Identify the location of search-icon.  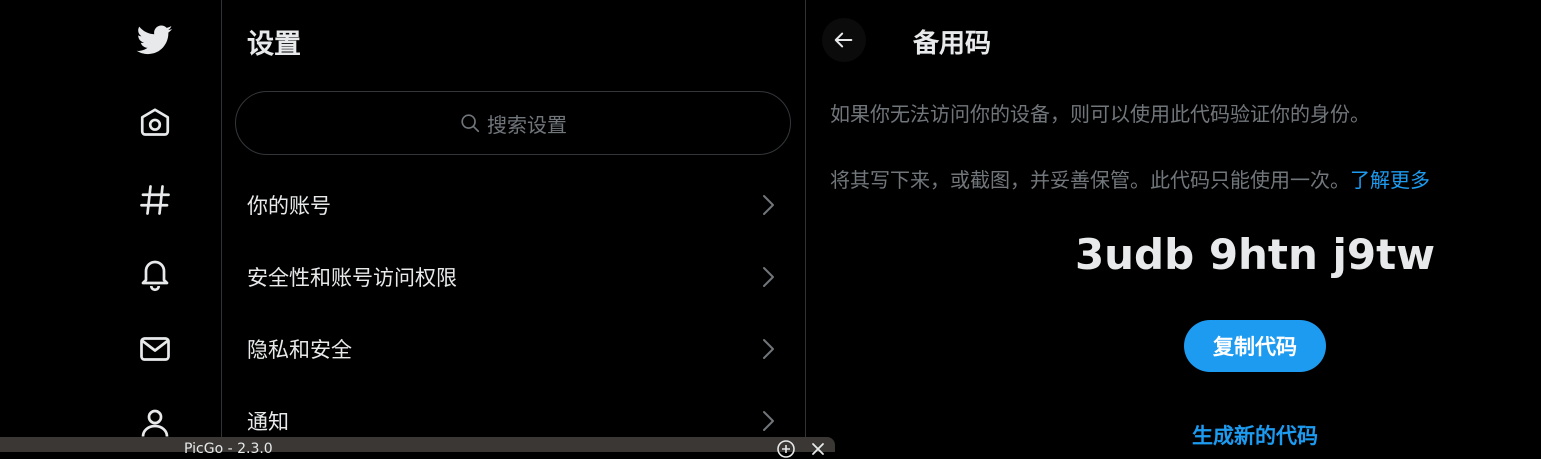
(470, 123).